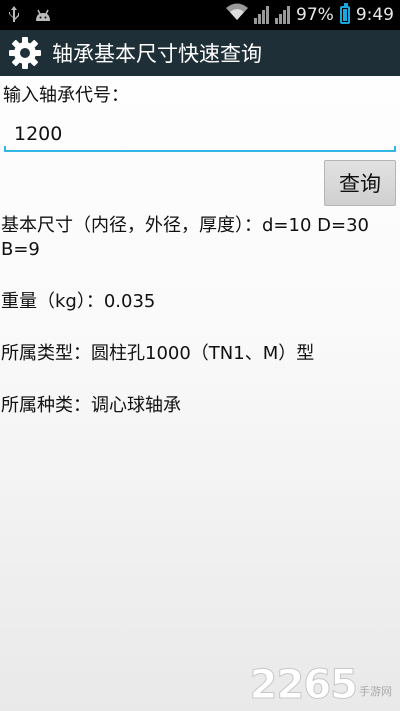 Image resolution: width=400 pixels, height=711 pixels. I want to click on app-title: 轴承基本尺寸快速查询, so click(157, 54).